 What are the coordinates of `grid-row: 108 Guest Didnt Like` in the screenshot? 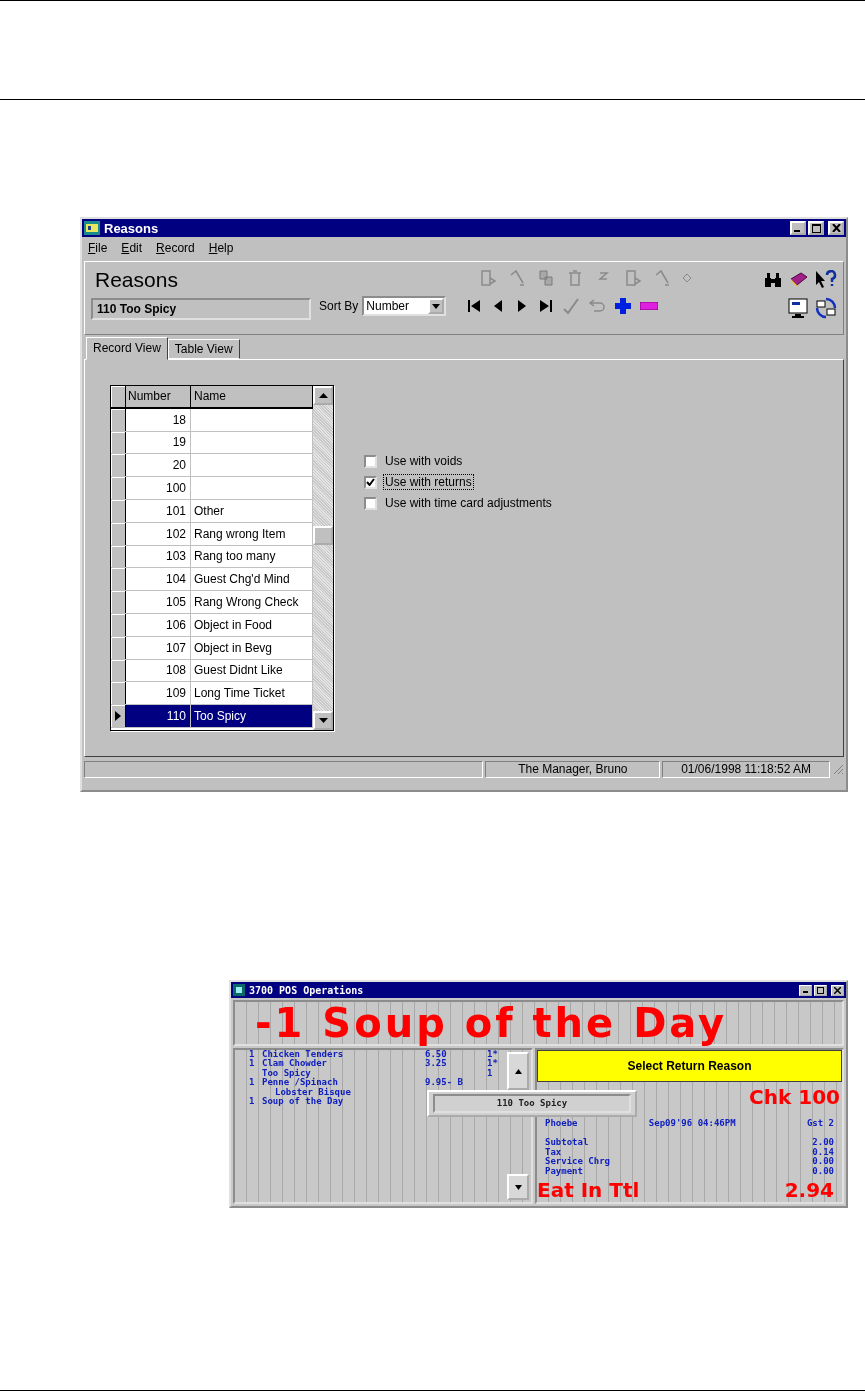 It's located at (212, 671).